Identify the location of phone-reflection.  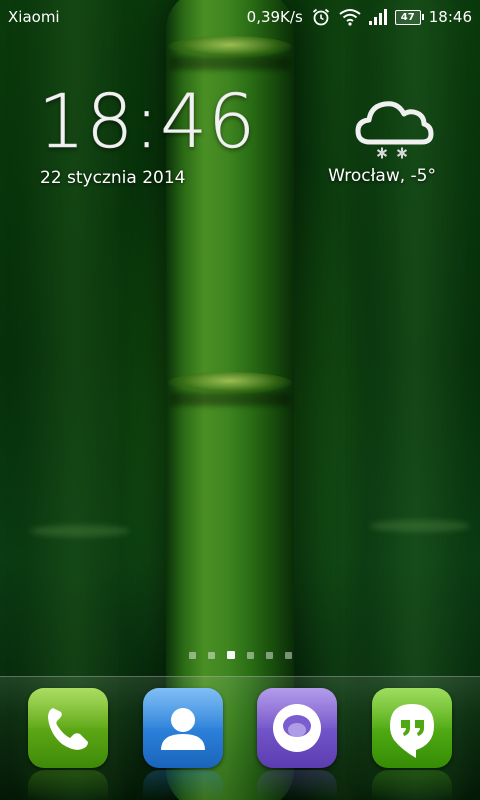
(68, 785).